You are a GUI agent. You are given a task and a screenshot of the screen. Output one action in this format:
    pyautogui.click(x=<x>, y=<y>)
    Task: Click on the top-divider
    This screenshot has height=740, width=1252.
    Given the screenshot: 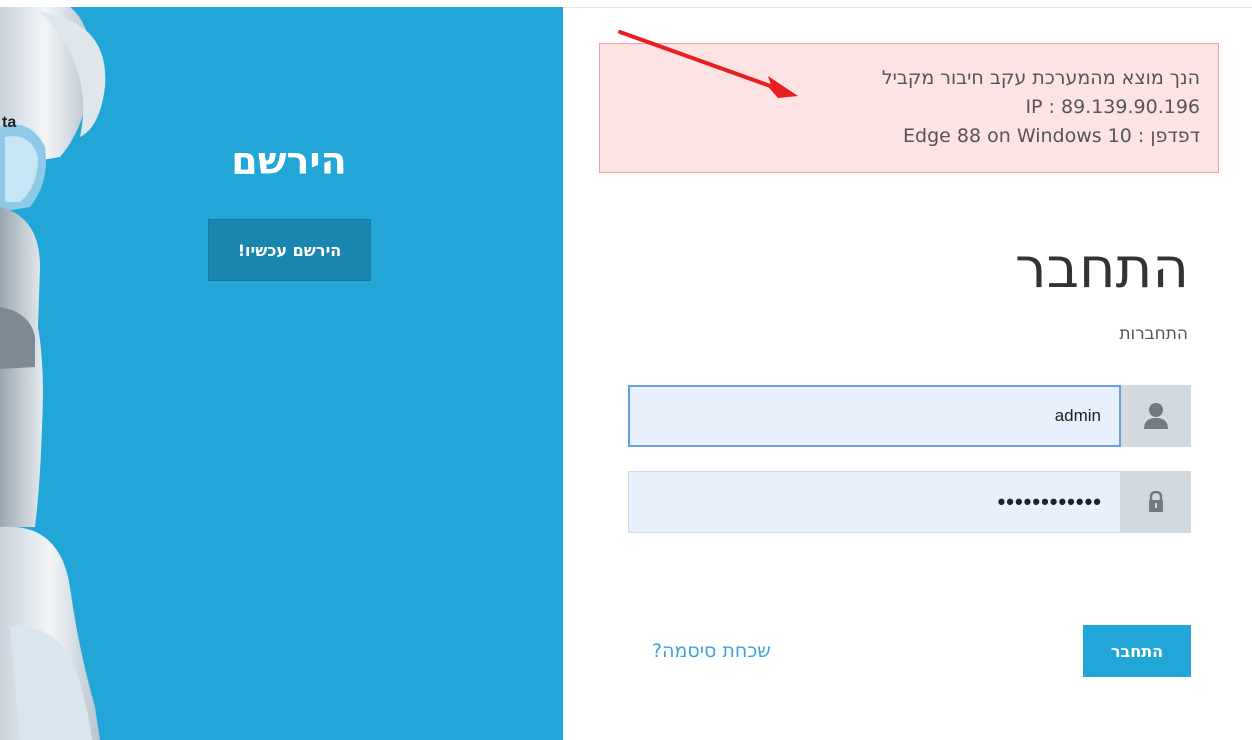 What is the action you would take?
    pyautogui.click(x=907, y=7)
    